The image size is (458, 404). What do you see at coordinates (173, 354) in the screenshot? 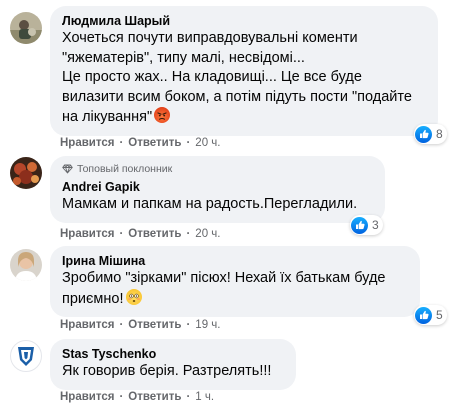
I see `comment-author: Stas Tyschenko` at bounding box center [173, 354].